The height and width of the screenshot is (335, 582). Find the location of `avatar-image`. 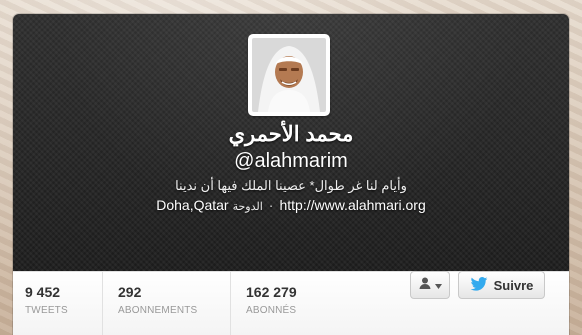

avatar-image is located at coordinates (289, 75).